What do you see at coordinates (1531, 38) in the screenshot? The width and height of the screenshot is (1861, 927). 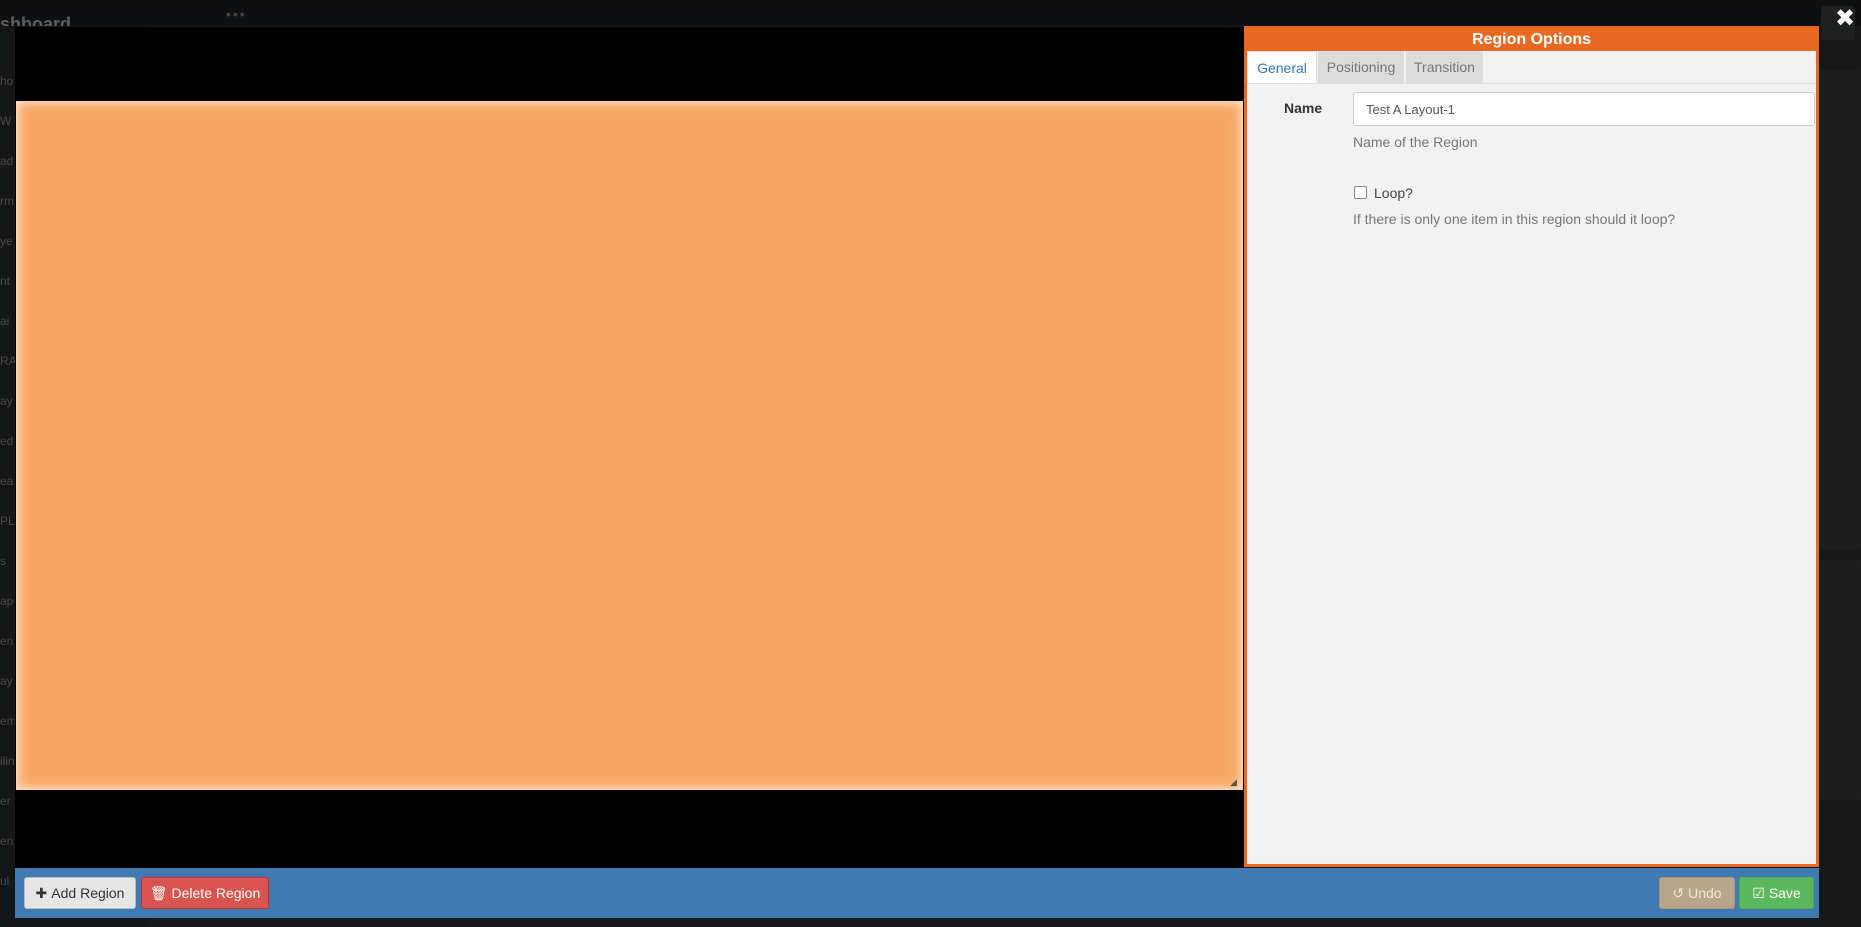 I see `panel-title: Region Options` at bounding box center [1531, 38].